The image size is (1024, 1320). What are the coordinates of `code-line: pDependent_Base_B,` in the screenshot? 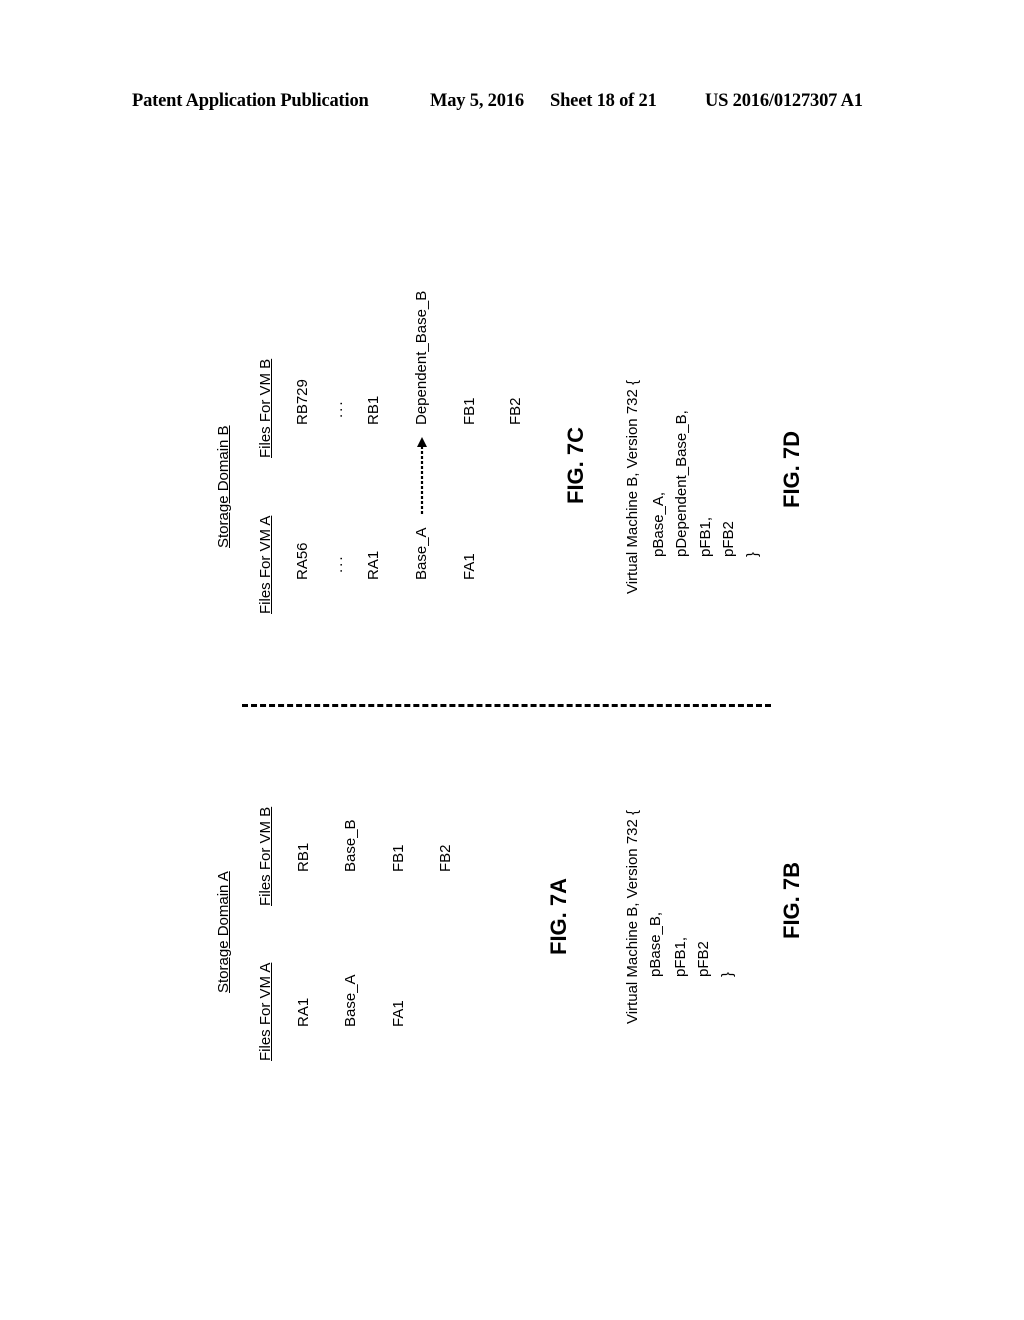 It's located at (681, 483).